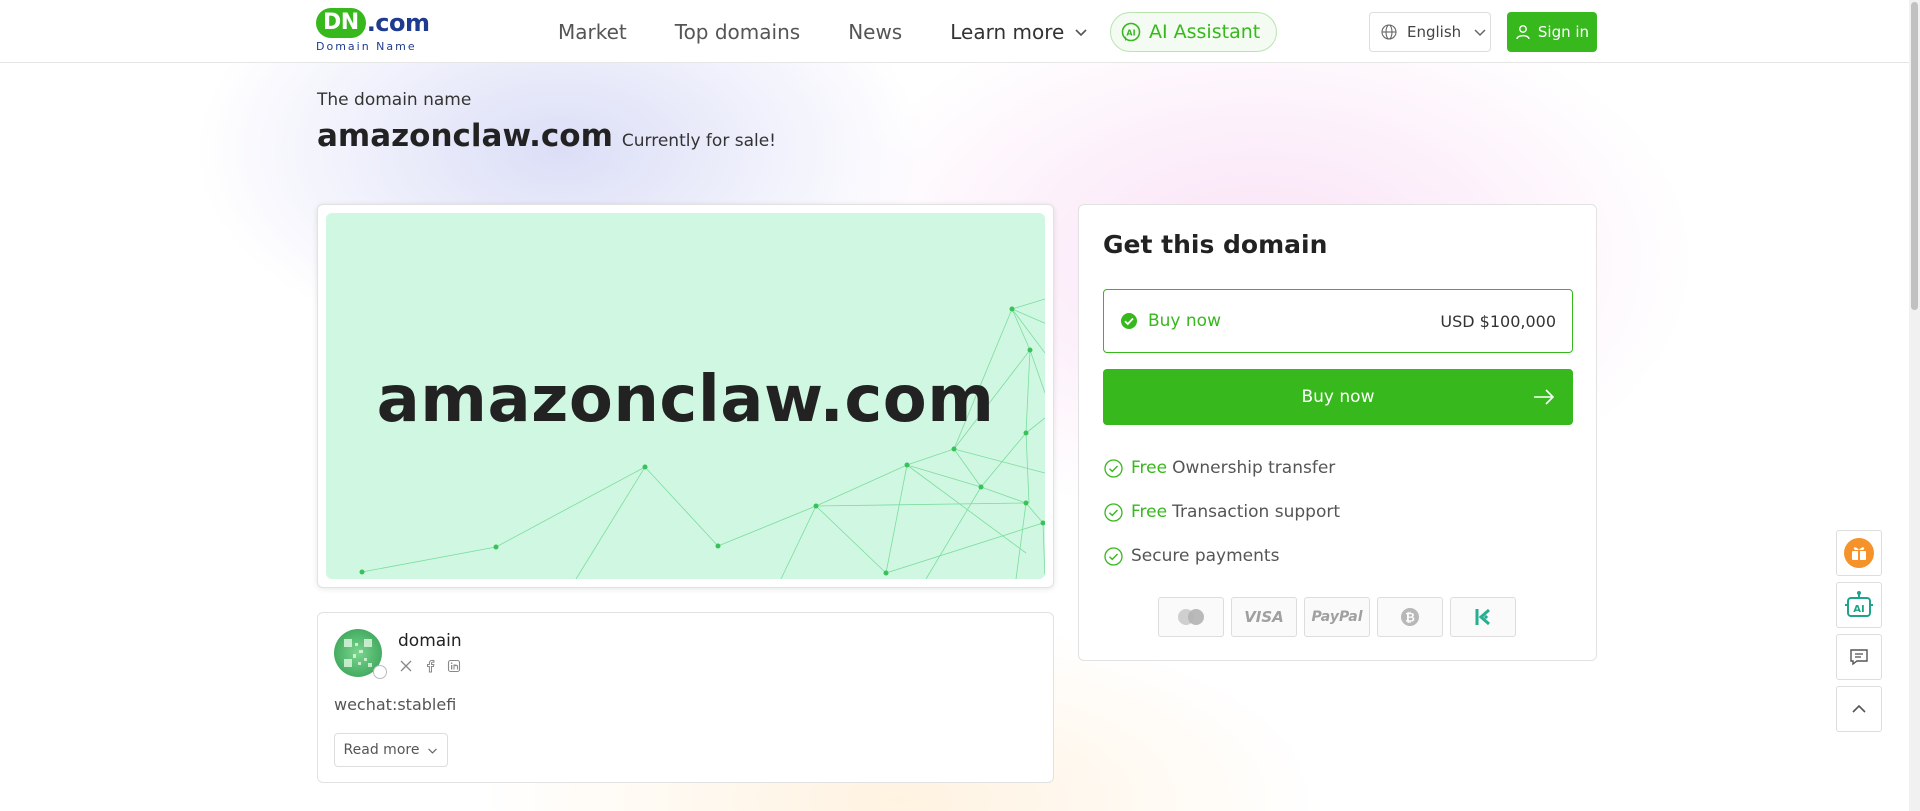  Describe the element at coordinates (1563, 32) in the screenshot. I see `sign-in-label: Sign in` at that location.